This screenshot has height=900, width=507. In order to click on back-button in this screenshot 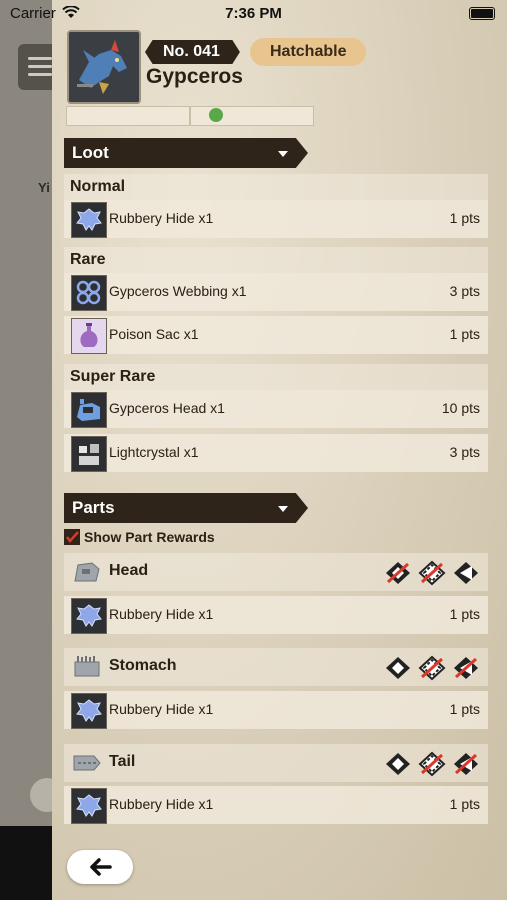, I will do `click(100, 867)`.